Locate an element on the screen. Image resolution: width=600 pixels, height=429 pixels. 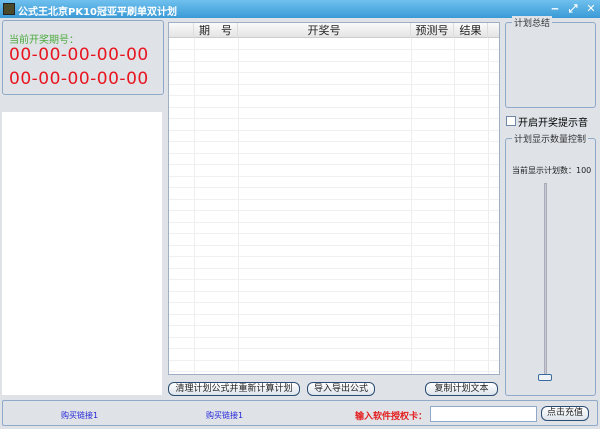
col-issue: 期 号 is located at coordinates (216, 30).